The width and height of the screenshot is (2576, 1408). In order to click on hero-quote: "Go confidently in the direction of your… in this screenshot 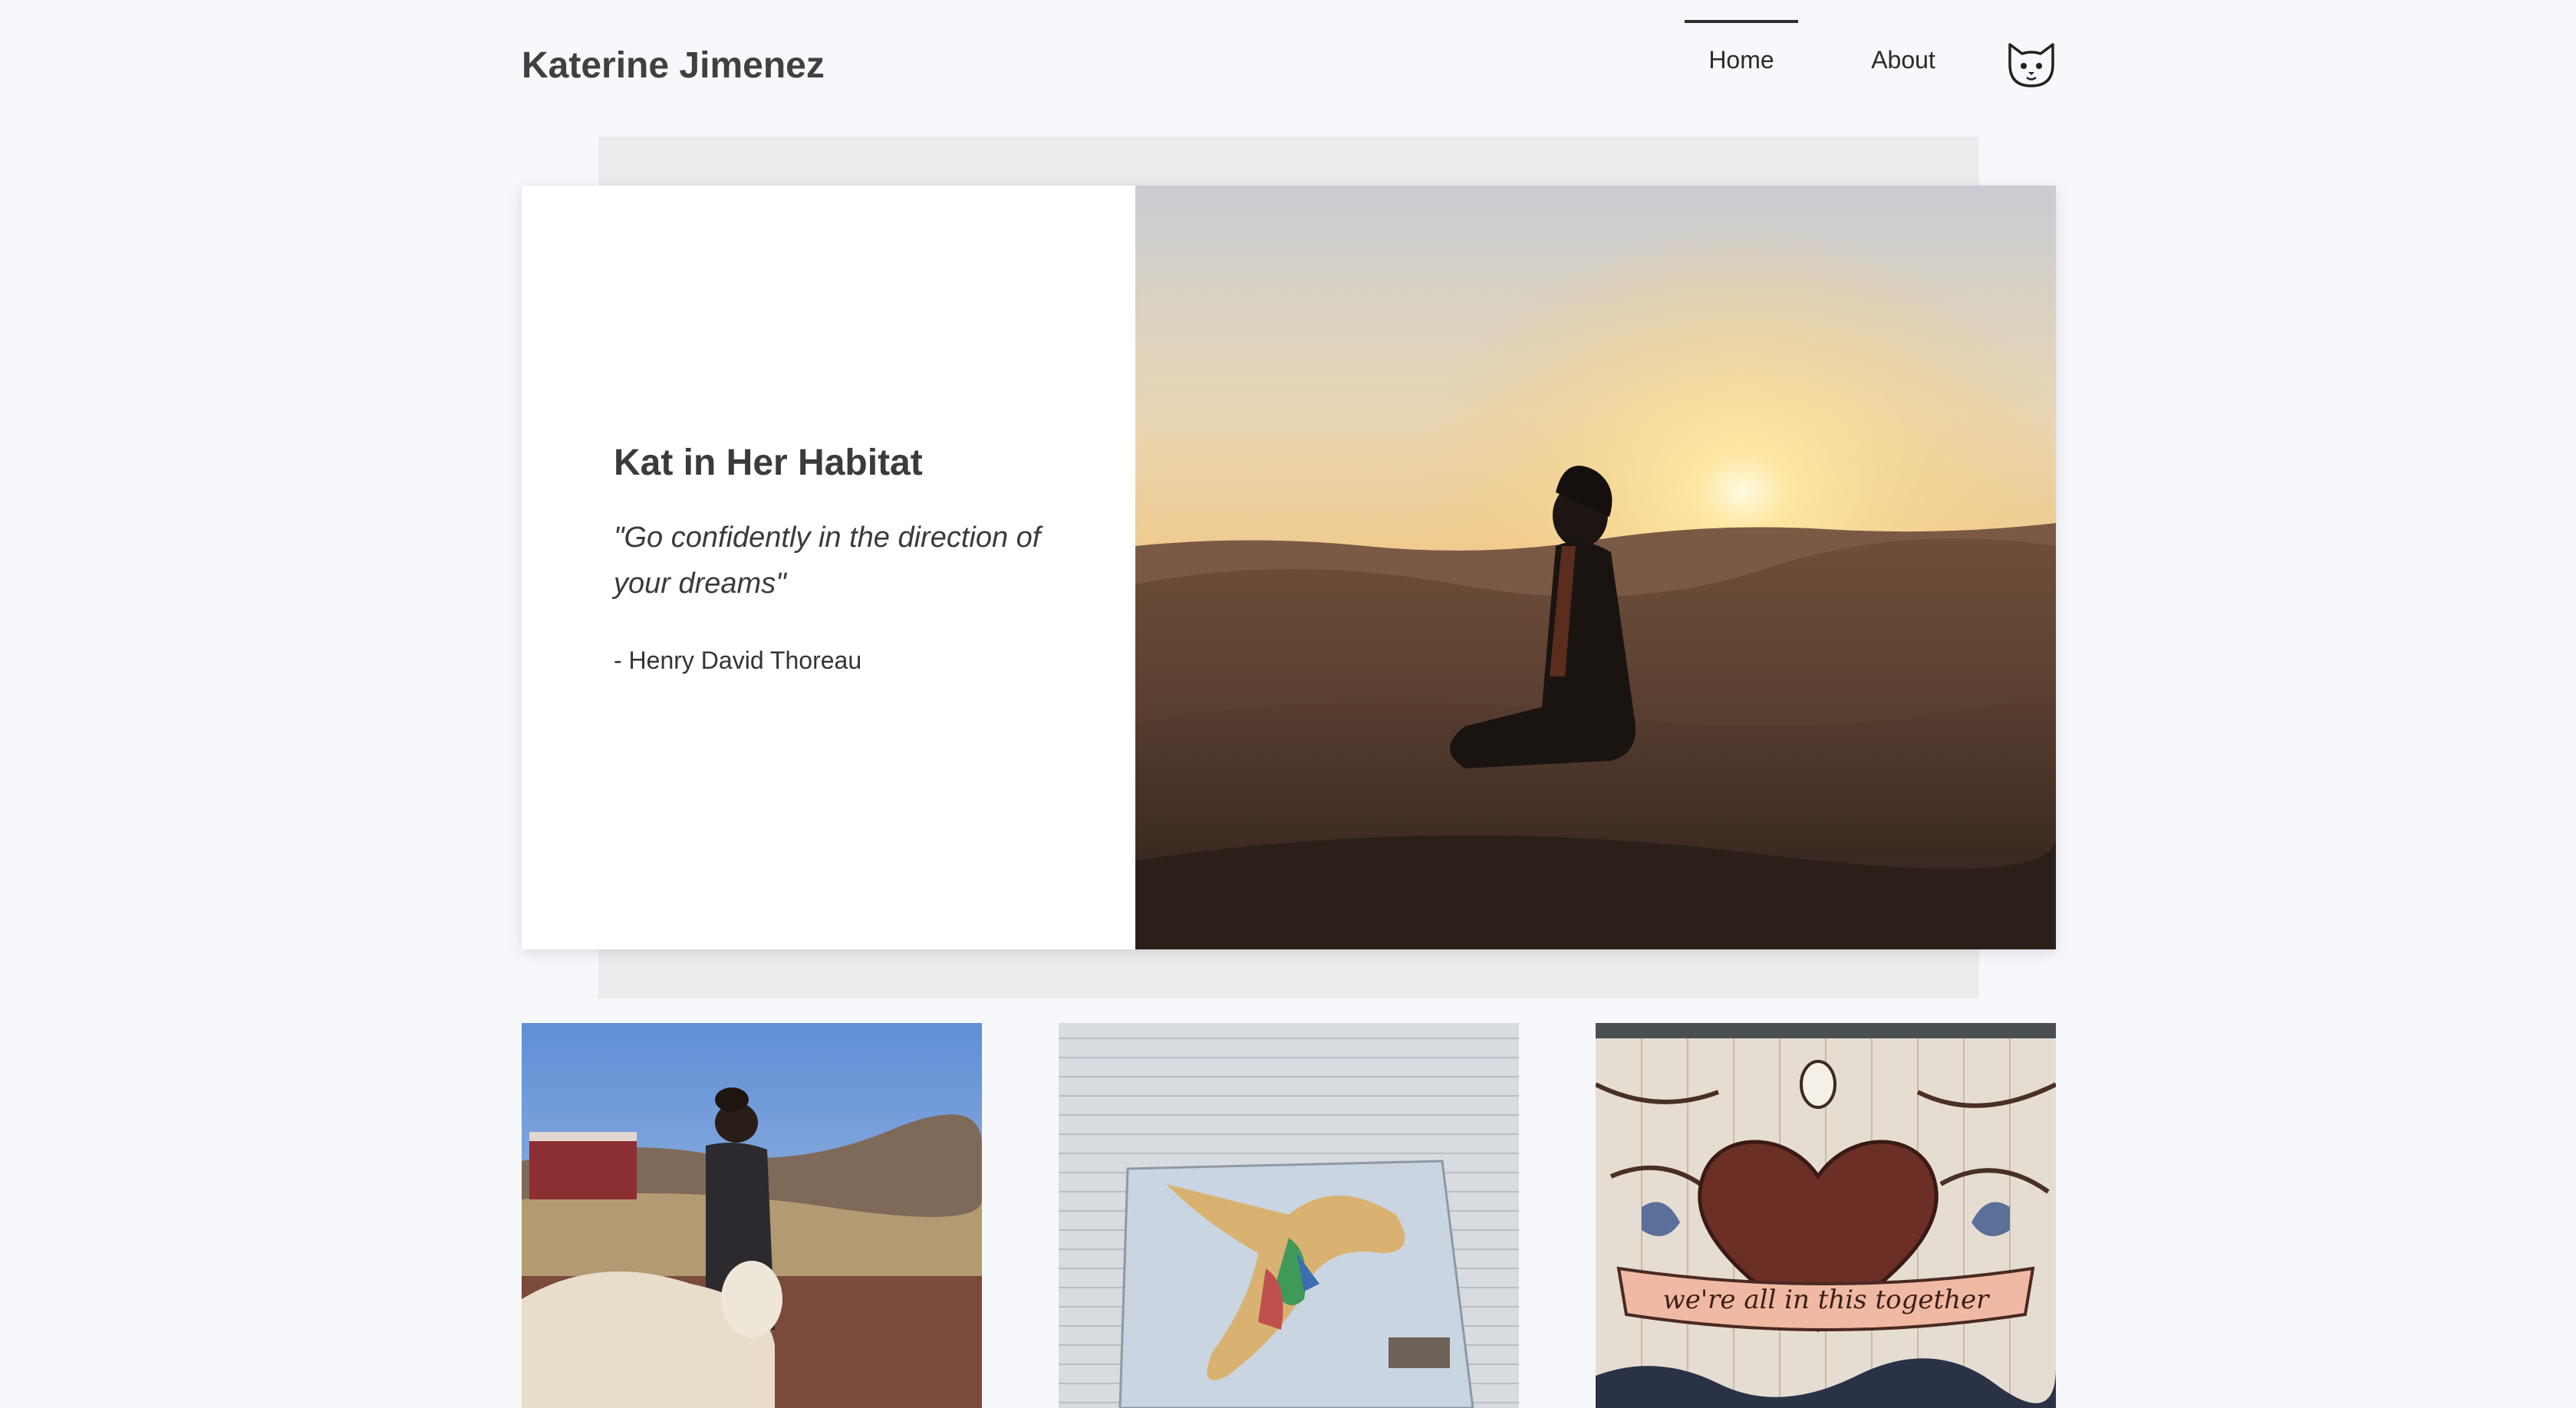, I will do `click(827, 560)`.